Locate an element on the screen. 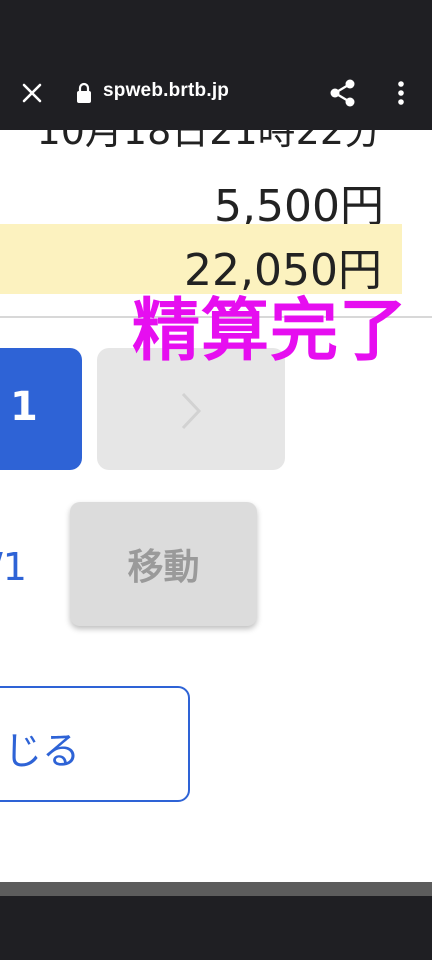 Image resolution: width=432 pixels, height=960 pixels. system-nav-bar is located at coordinates (216, 928).